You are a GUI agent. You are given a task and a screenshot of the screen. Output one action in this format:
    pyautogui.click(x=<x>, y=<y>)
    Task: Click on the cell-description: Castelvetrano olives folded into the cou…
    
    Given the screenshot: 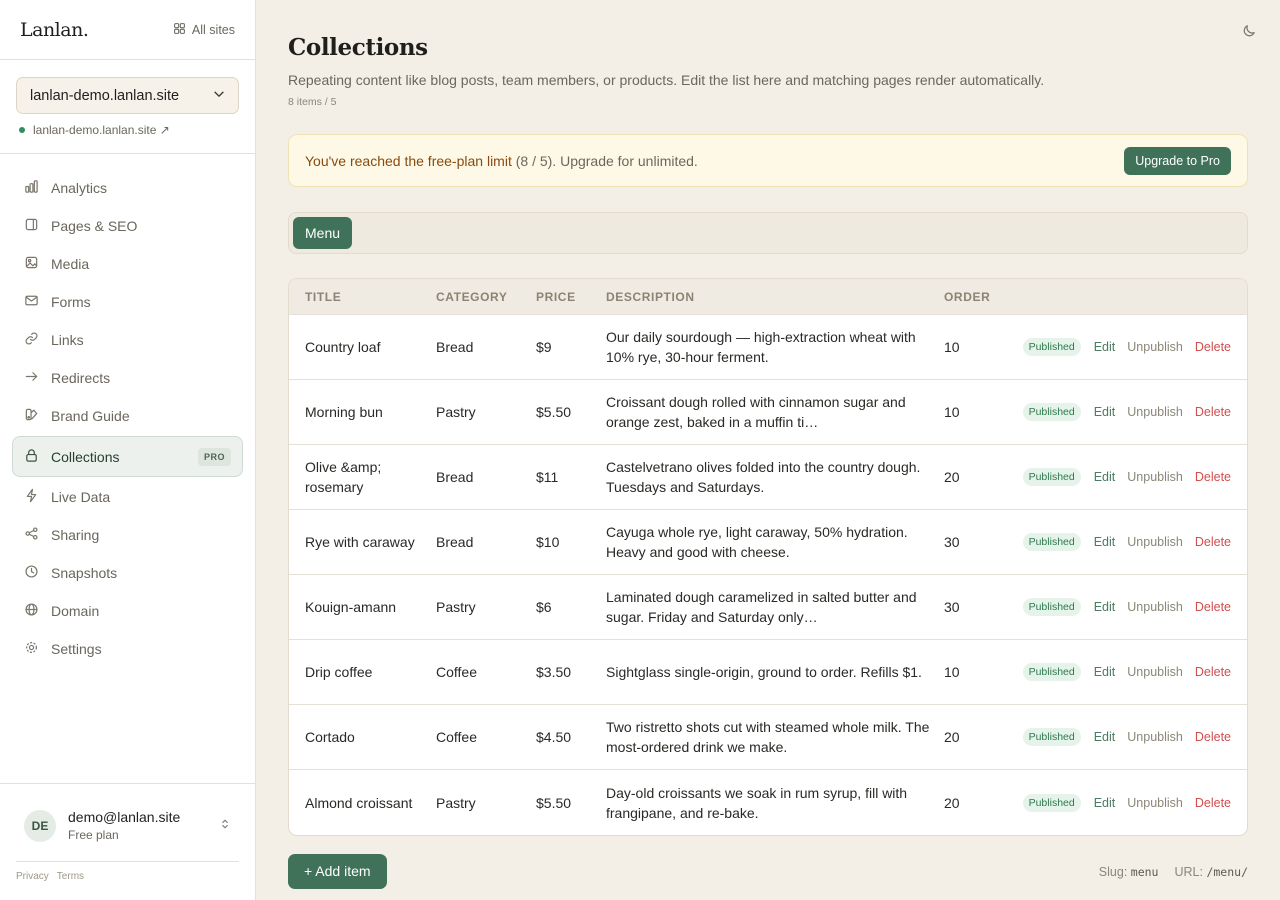 What is the action you would take?
    pyautogui.click(x=763, y=477)
    